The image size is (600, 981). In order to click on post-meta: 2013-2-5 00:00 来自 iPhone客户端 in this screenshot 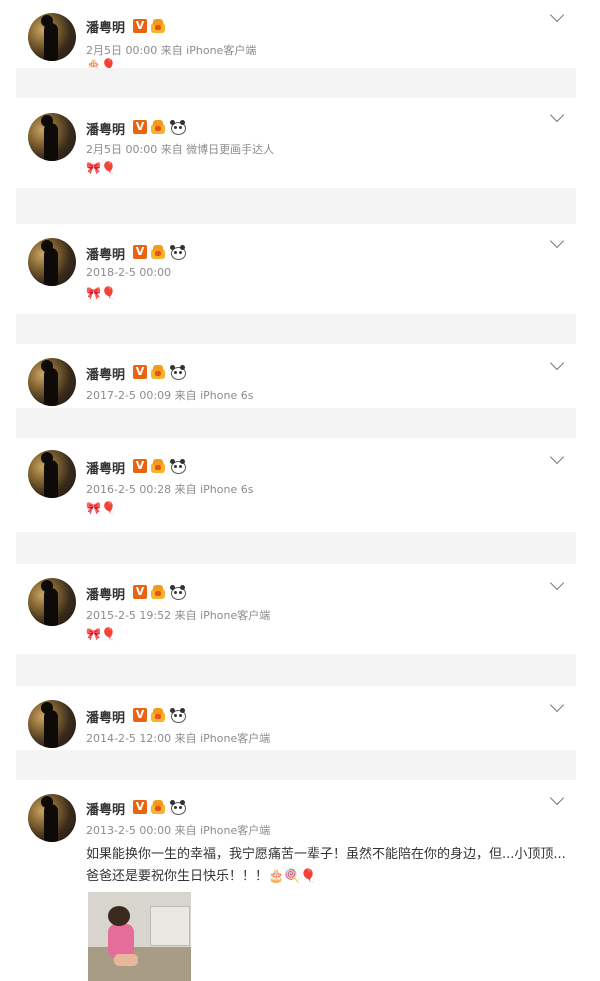, I will do `click(178, 830)`.